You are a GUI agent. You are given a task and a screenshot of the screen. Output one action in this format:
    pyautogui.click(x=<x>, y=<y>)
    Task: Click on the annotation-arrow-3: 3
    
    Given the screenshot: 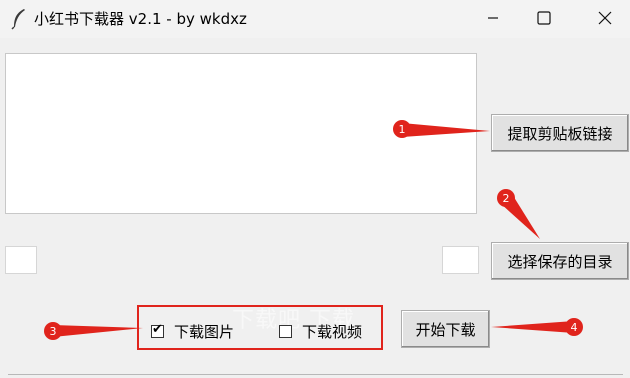 What is the action you would take?
    pyautogui.click(x=93, y=331)
    